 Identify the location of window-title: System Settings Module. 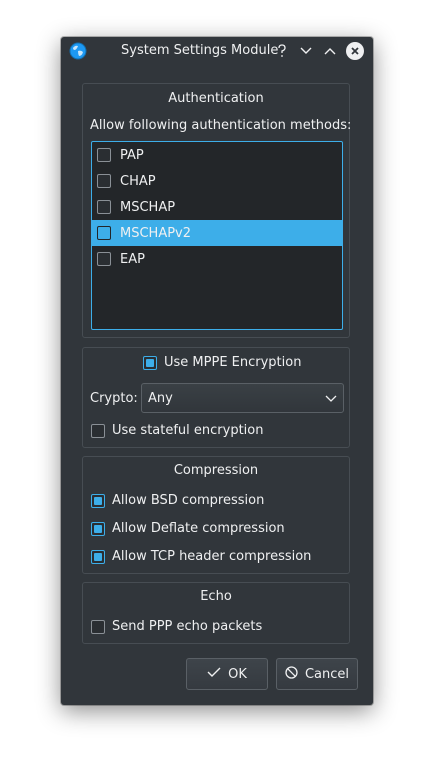
(200, 50).